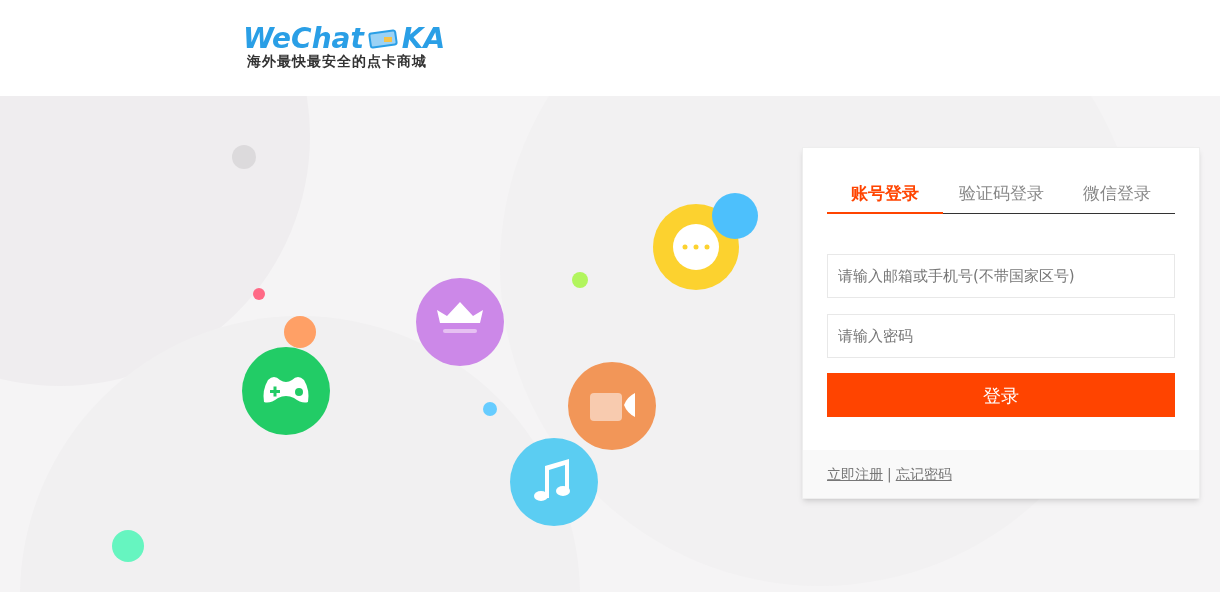 This screenshot has height=592, width=1220. What do you see at coordinates (382, 39) in the screenshot?
I see `card-icon` at bounding box center [382, 39].